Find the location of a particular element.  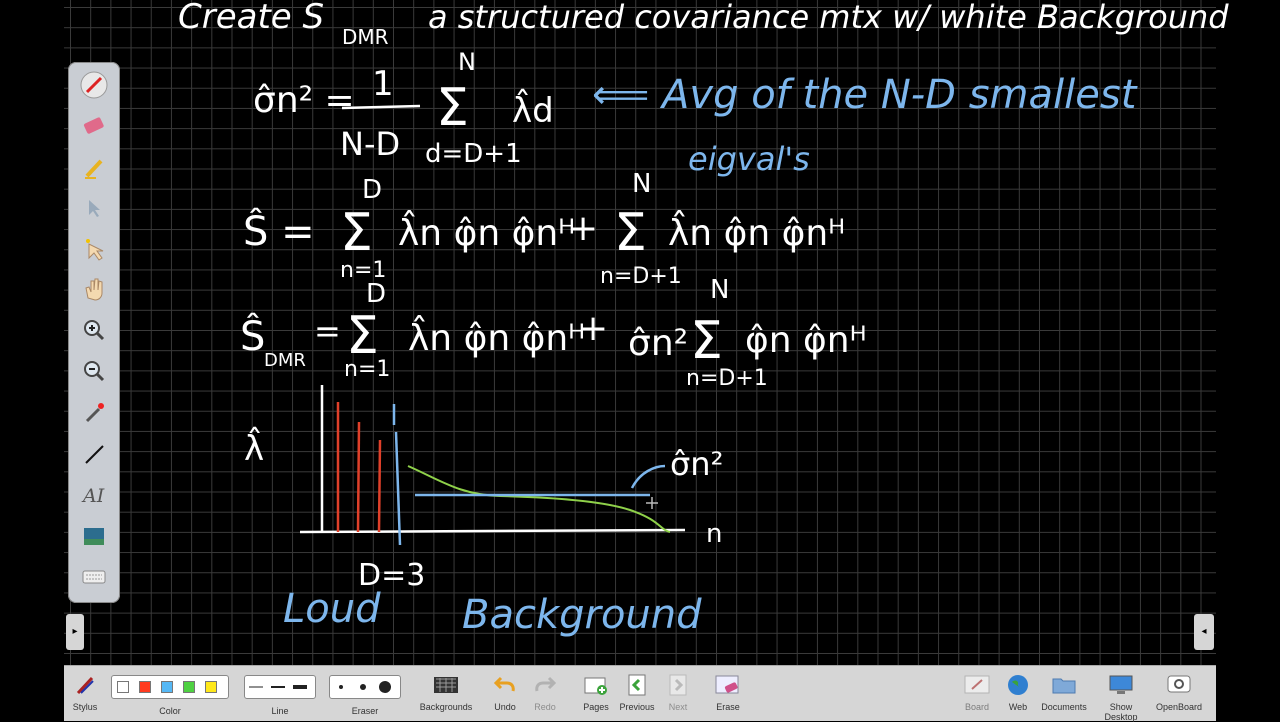

pages-label: Pages is located at coordinates (596, 707).